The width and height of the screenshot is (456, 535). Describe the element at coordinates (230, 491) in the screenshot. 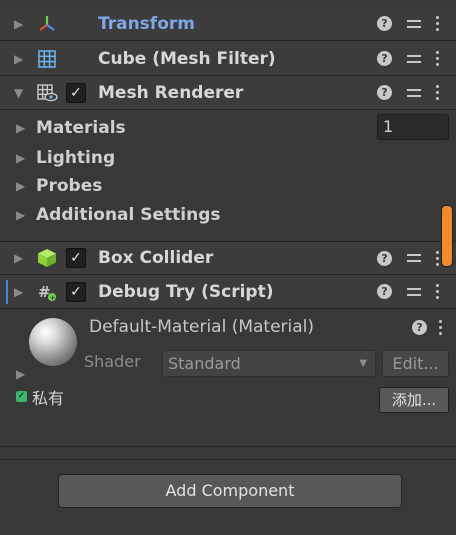

I see `add-component-button: Add Component` at that location.